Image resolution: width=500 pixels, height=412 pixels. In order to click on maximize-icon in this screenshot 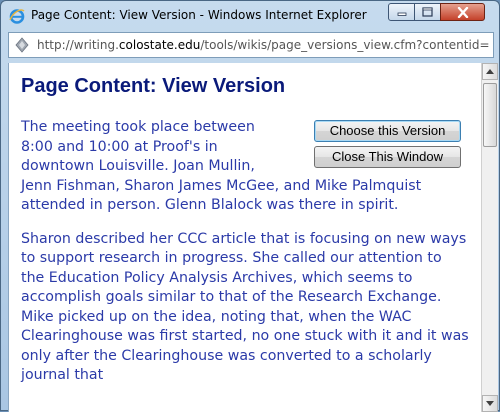, I will do `click(427, 12)`.